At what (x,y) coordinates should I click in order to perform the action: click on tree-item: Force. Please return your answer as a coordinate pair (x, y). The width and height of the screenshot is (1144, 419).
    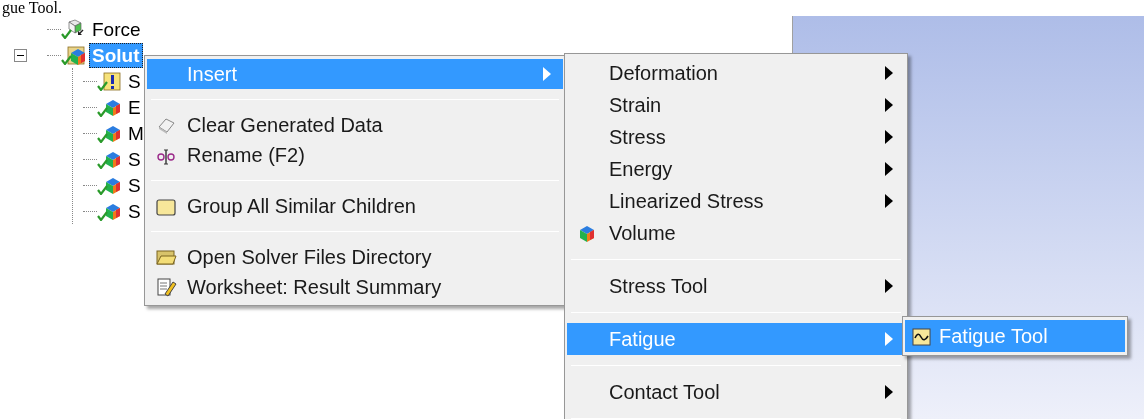
    Looking at the image, I should click on (116, 29).